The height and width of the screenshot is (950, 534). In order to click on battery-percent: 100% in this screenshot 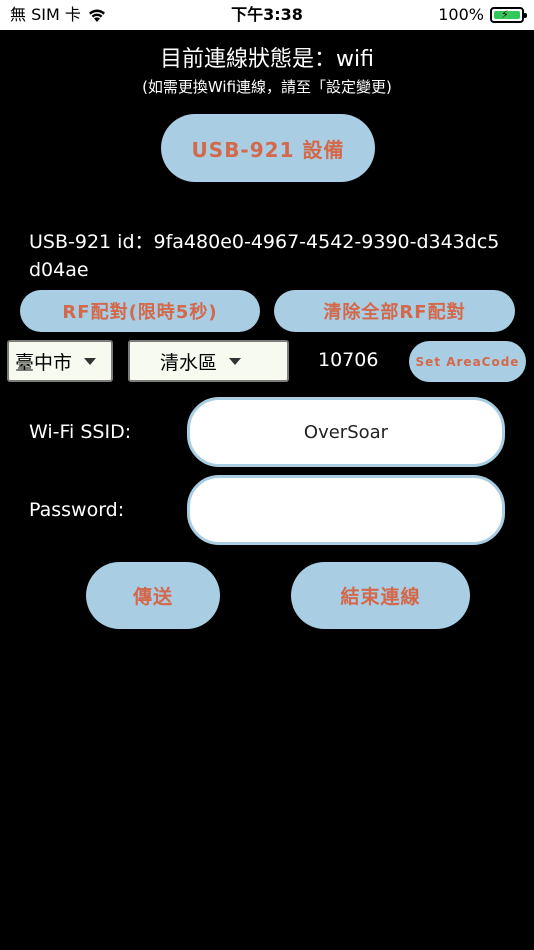, I will do `click(461, 14)`.